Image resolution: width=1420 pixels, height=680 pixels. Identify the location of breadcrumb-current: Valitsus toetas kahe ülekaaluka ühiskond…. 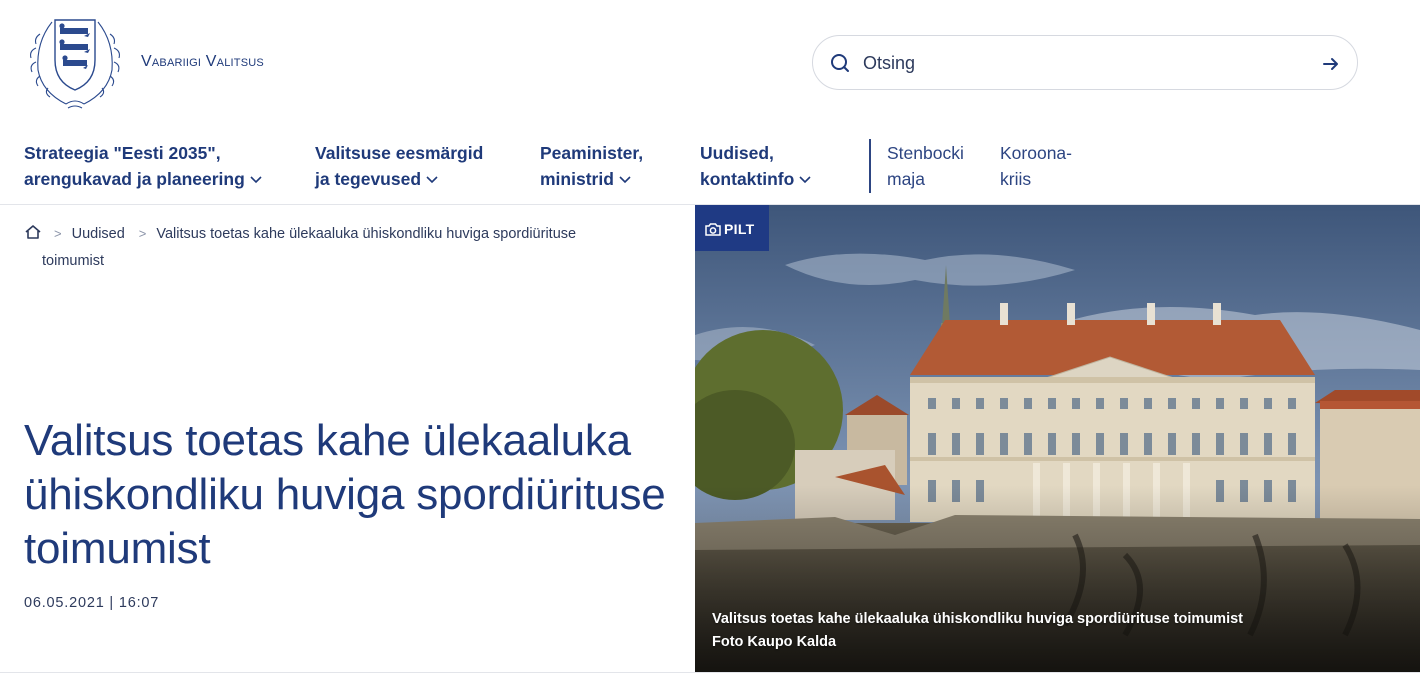
(366, 234).